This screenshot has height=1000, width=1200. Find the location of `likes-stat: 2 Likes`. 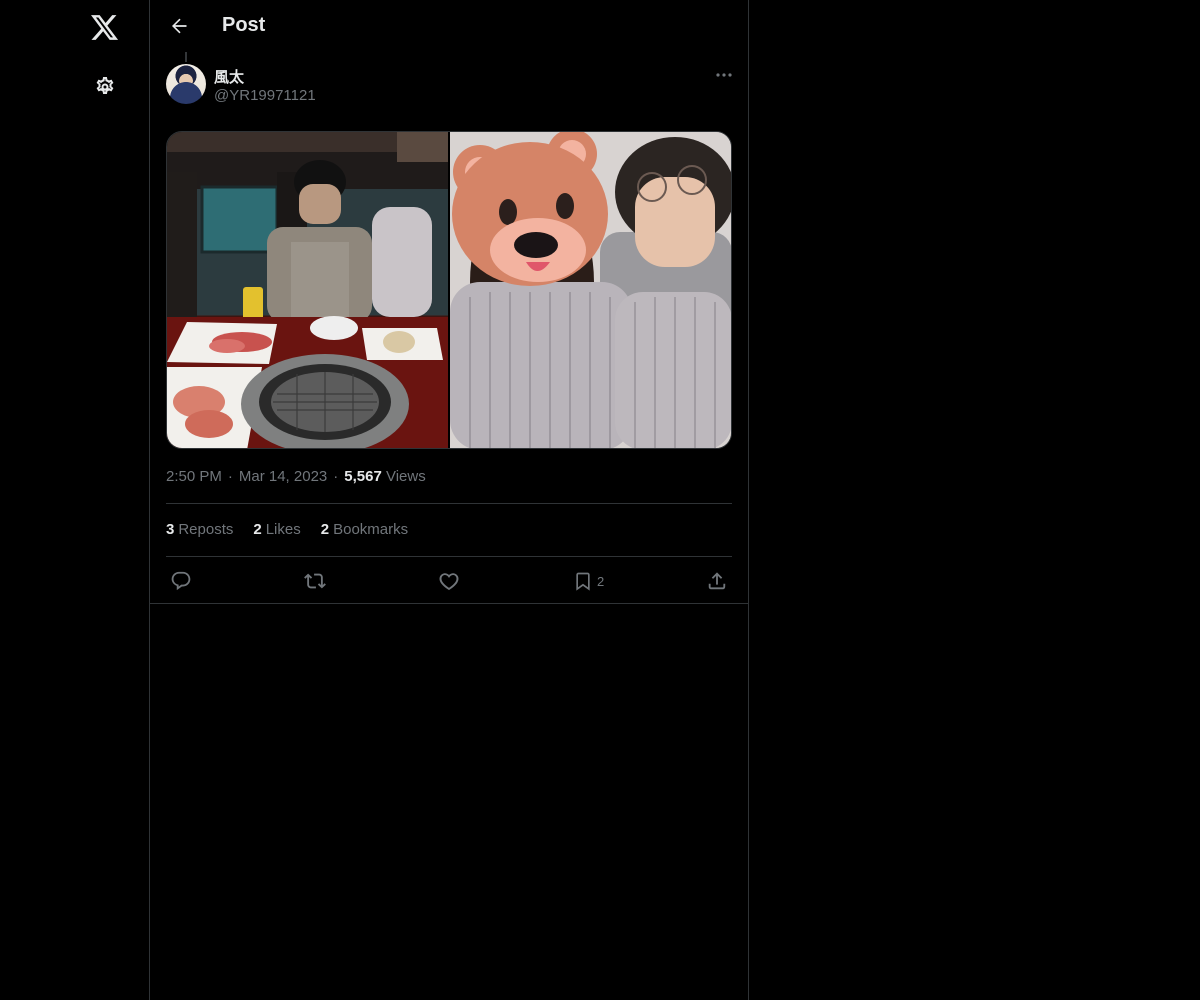

likes-stat: 2 Likes is located at coordinates (276, 529).